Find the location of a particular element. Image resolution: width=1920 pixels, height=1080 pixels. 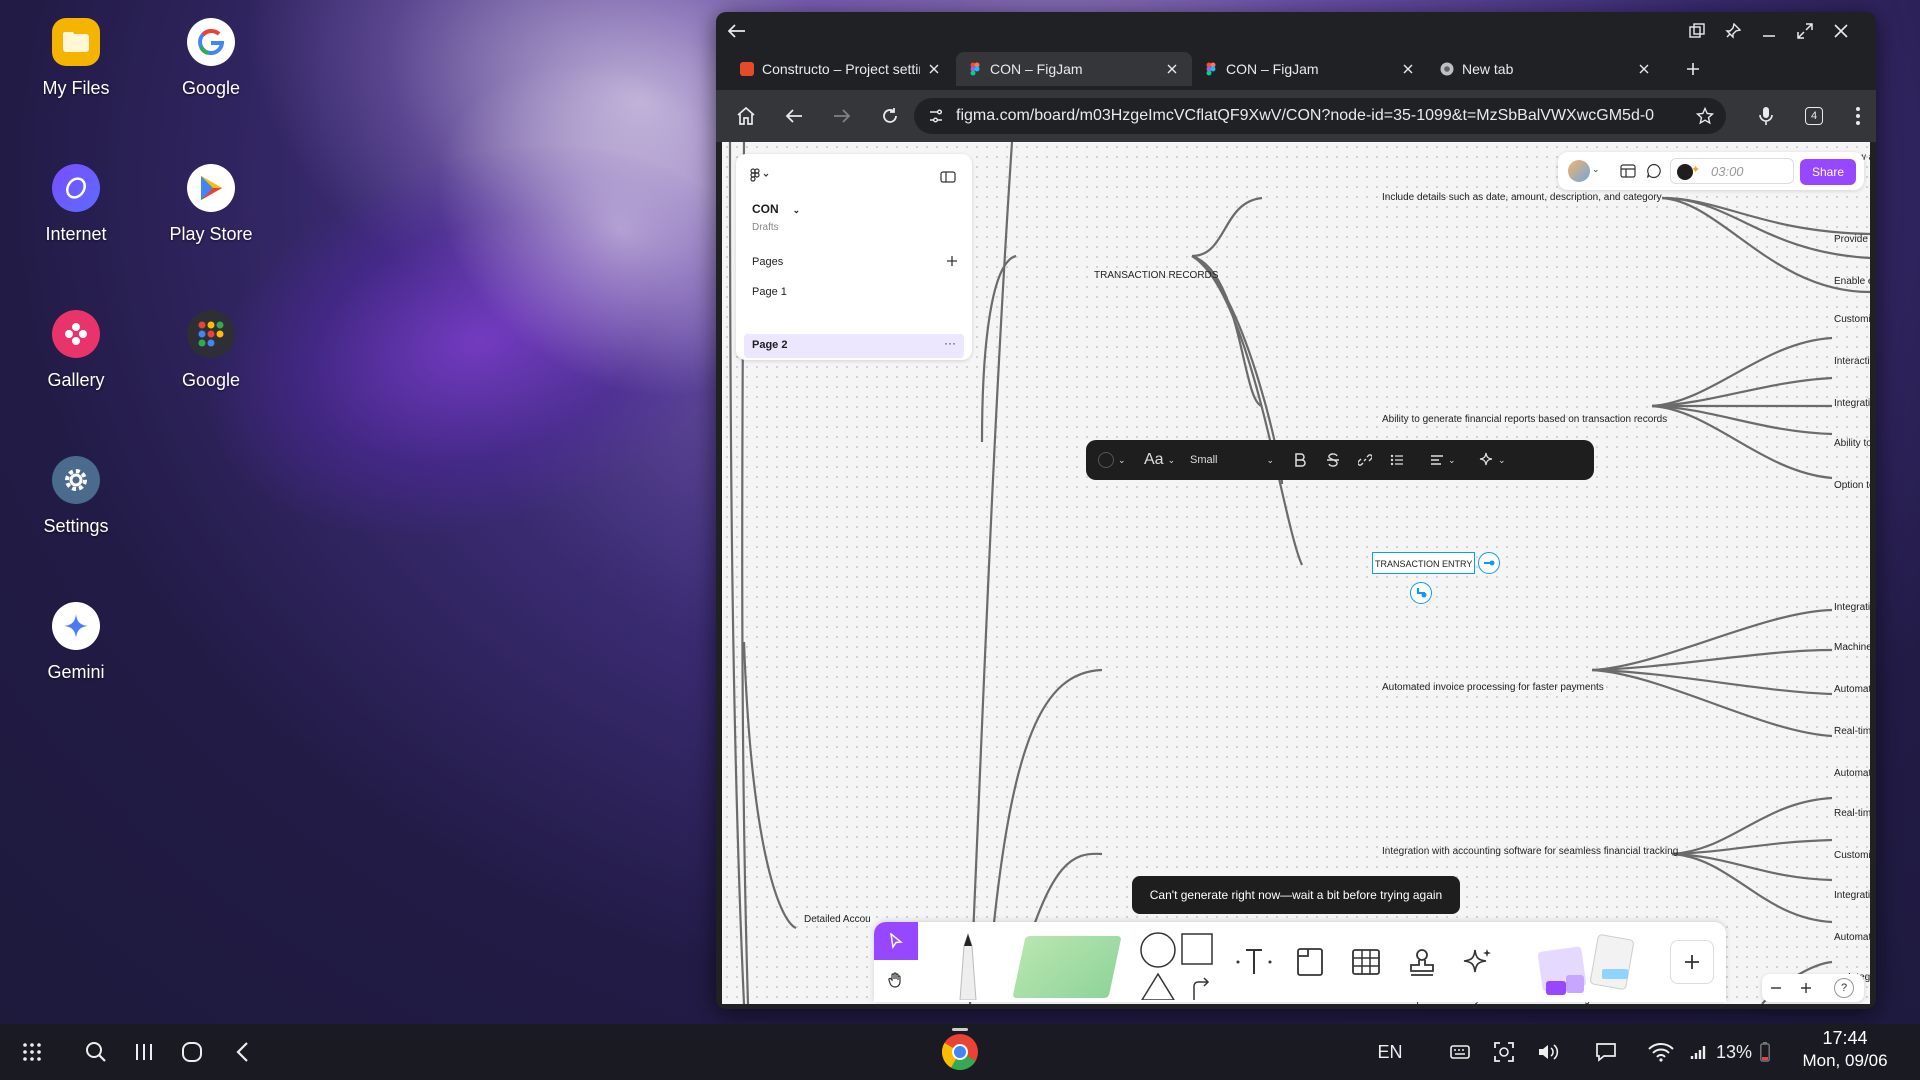

home-nav-button is located at coordinates (192, 1052).